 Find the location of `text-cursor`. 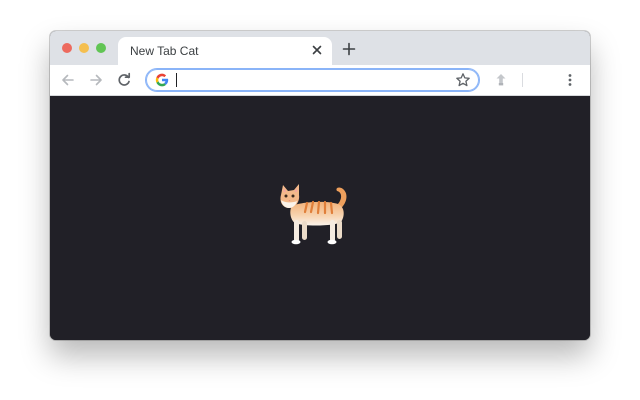

text-cursor is located at coordinates (176, 80).